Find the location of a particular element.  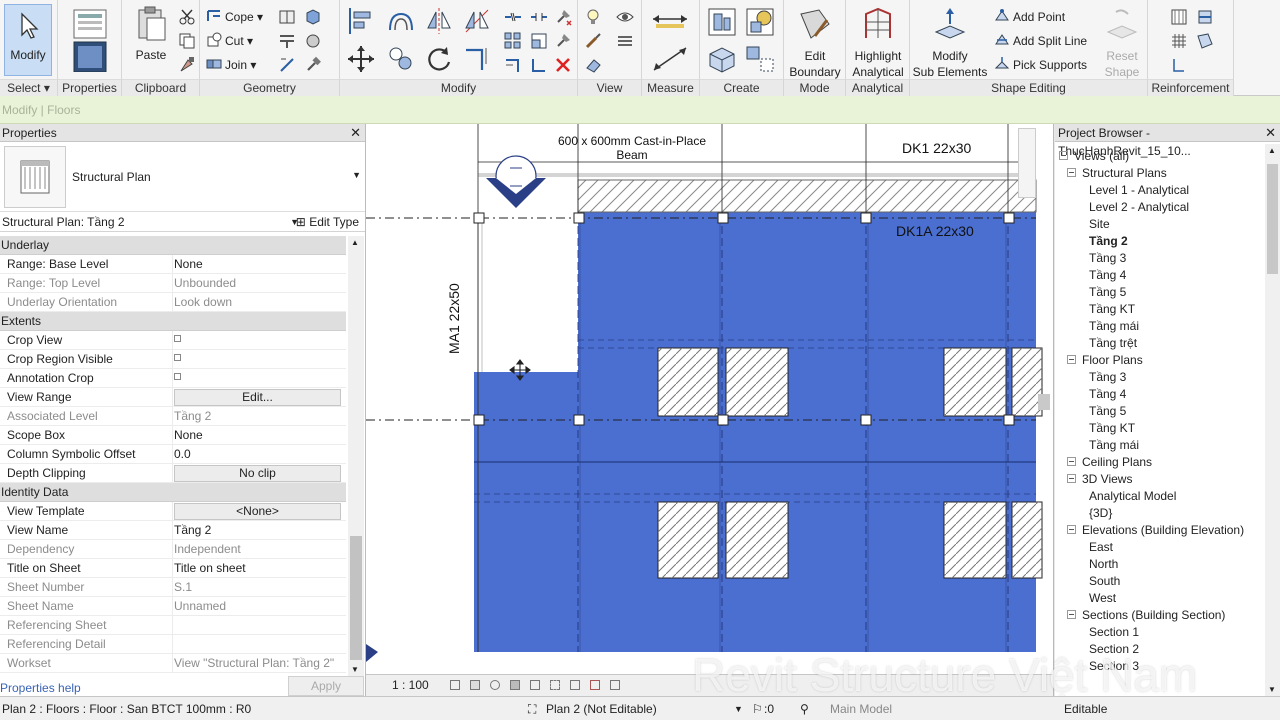

wall-joins-icon is located at coordinates (287, 41).